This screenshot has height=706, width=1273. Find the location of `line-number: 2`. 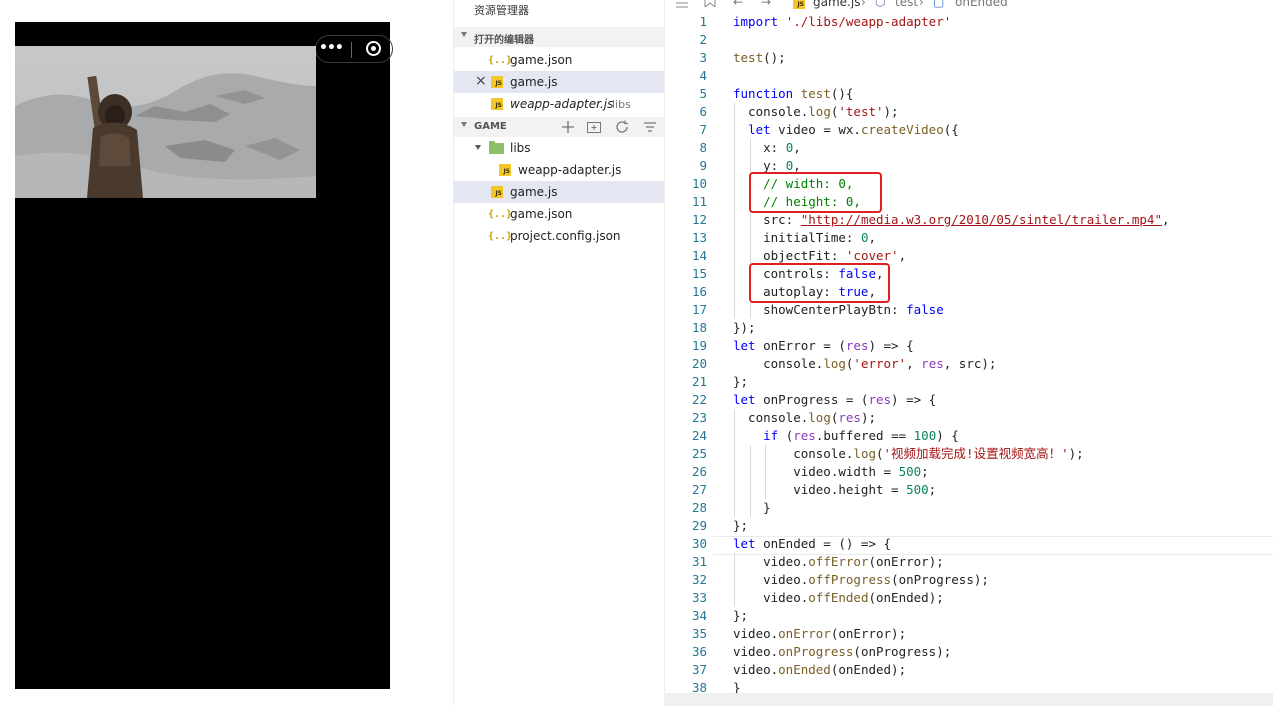

line-number: 2 is located at coordinates (703, 39).